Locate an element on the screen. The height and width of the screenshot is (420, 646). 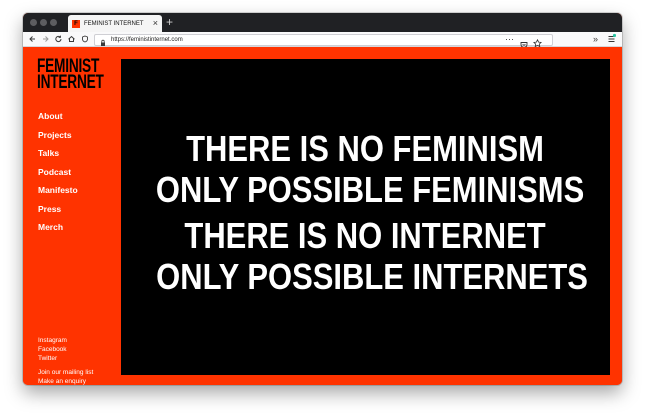
nav-manifesto: Manifesto is located at coordinates (58, 190).